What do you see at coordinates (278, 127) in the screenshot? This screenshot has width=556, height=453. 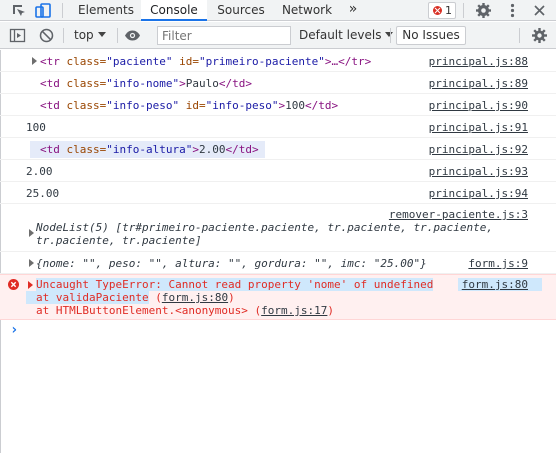 I see `log-entry: 100 principal.js:91` at bounding box center [278, 127].